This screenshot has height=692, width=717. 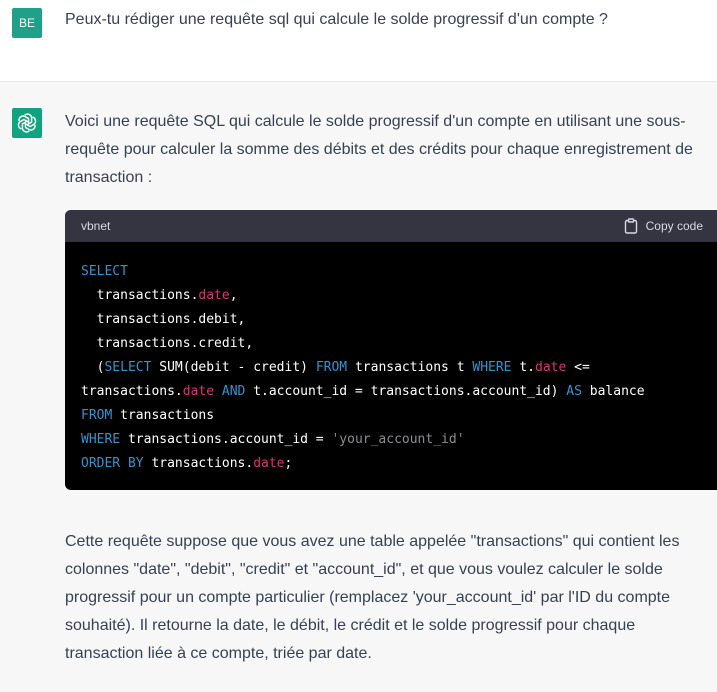 What do you see at coordinates (613, 391) in the screenshot?
I see `code-token: balance` at bounding box center [613, 391].